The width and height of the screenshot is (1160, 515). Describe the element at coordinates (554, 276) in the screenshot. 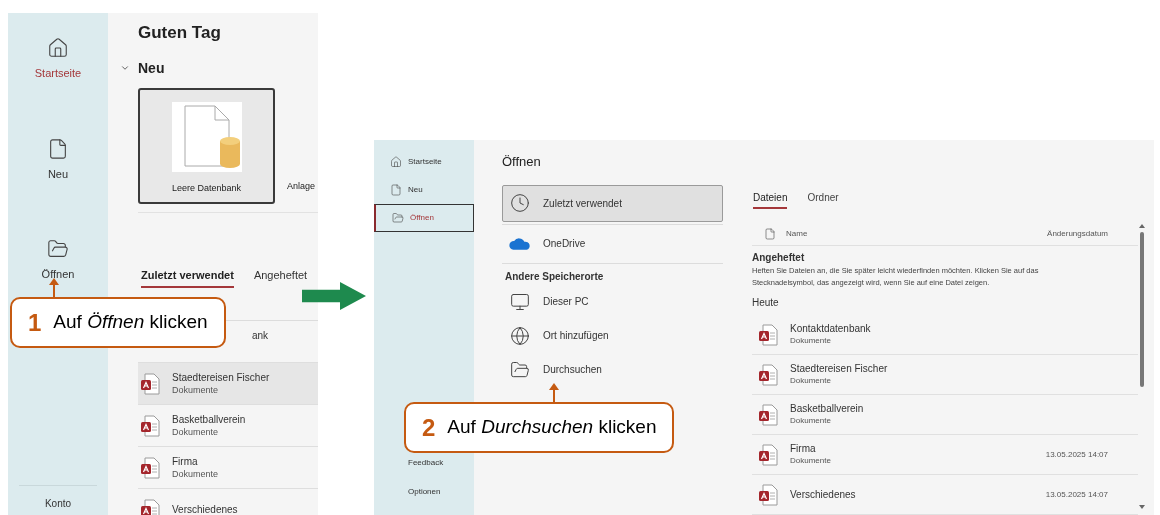

I see `section-heading: Andere Speicherorte` at that location.